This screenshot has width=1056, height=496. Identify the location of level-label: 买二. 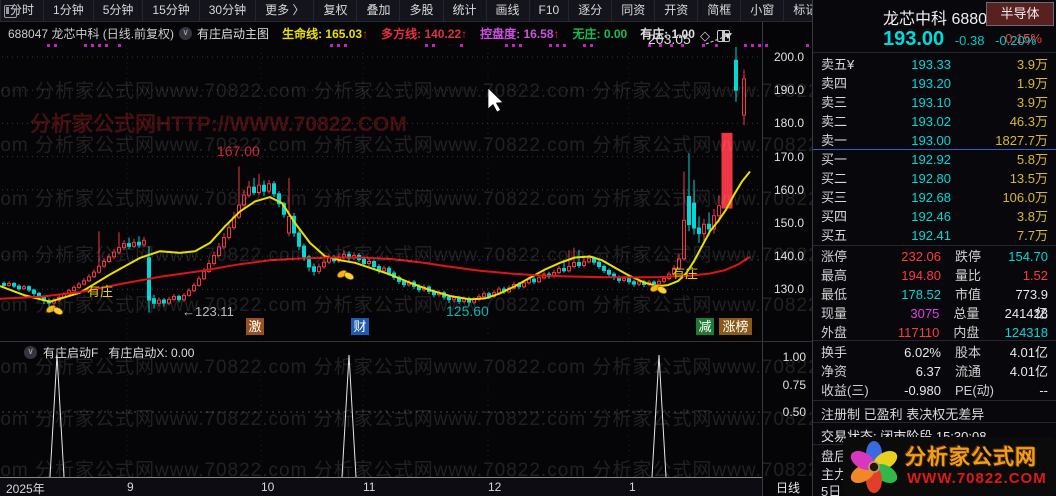
(834, 178).